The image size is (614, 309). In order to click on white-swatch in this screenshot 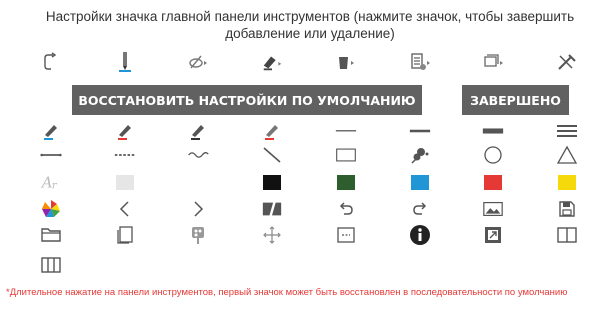, I will do `click(198, 182)`.